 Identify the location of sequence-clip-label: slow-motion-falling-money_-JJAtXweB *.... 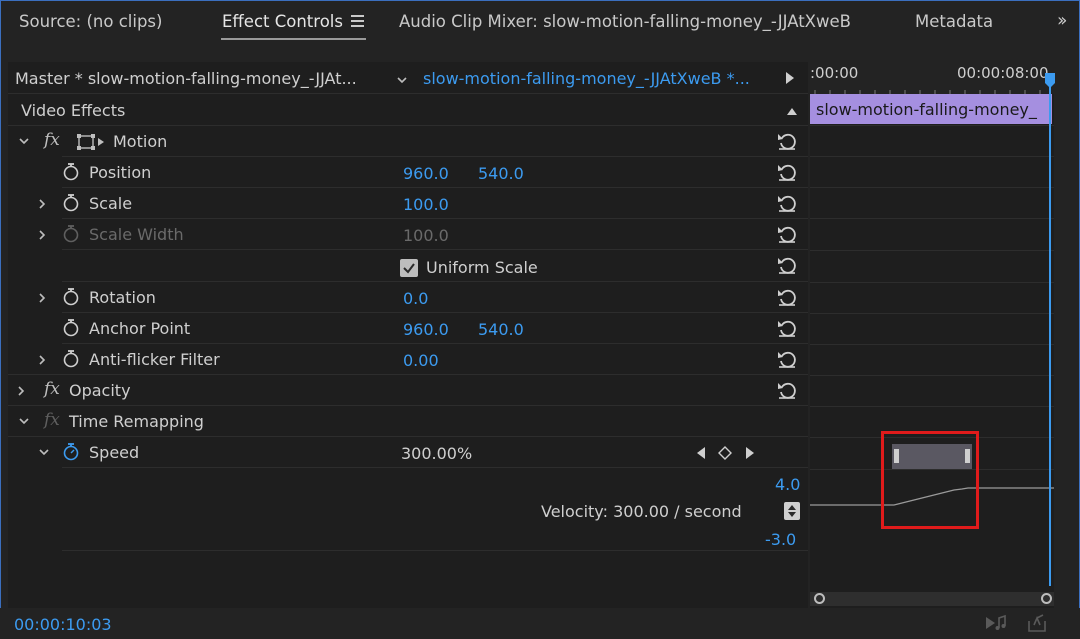
(586, 78).